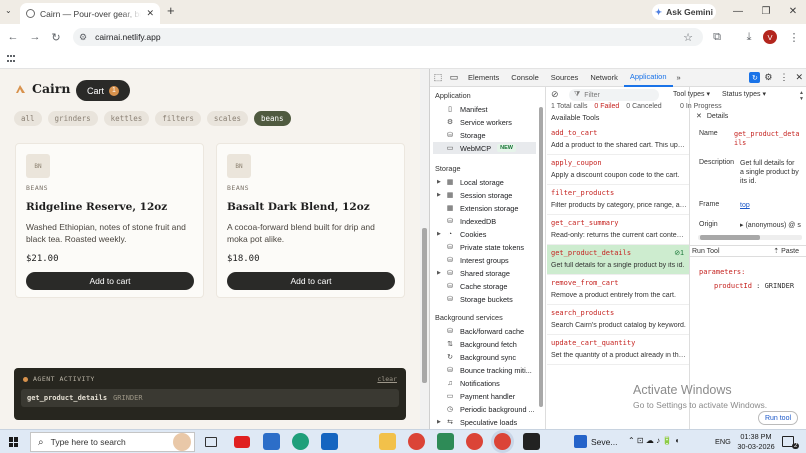 The height and width of the screenshot is (453, 806). I want to click on tab-sources: Sources, so click(565, 78).